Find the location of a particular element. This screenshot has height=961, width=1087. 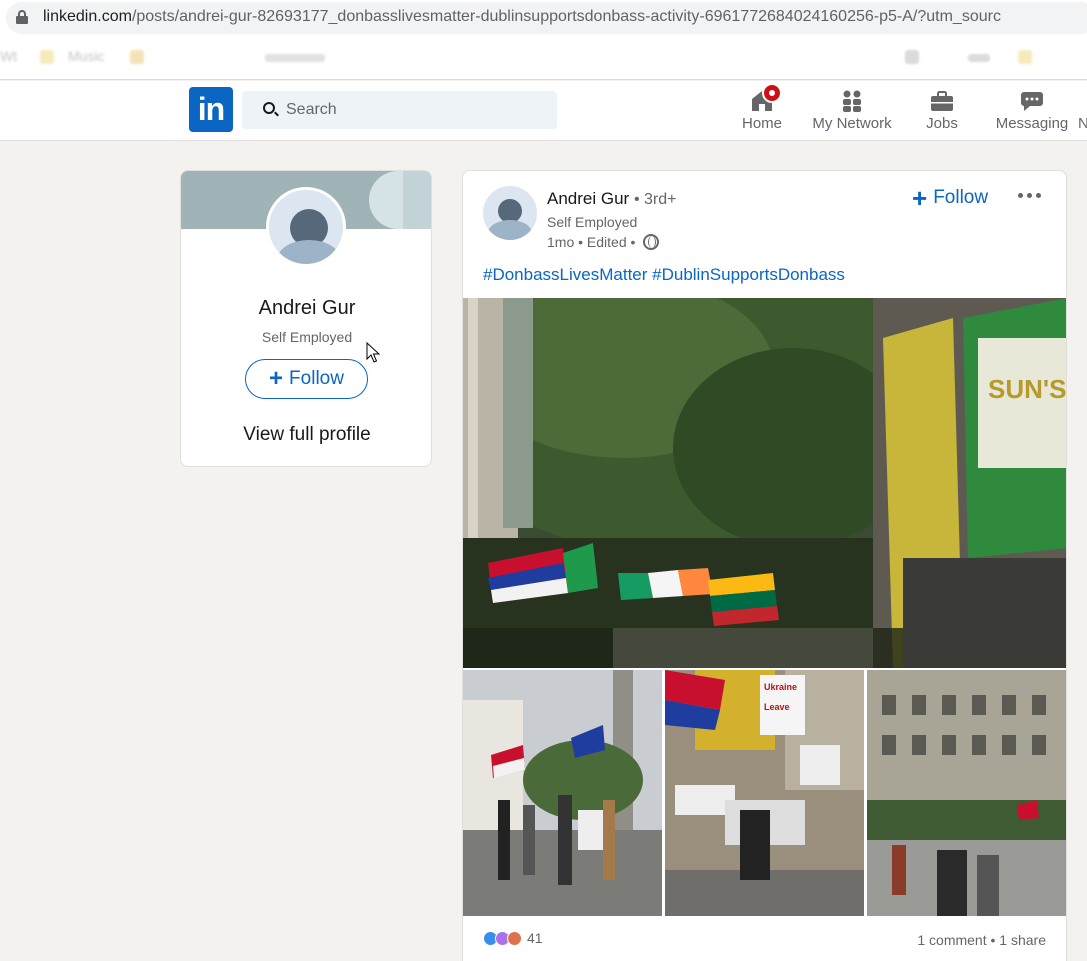

post-engagement: 1 comment • 1 share is located at coordinates (981, 940).